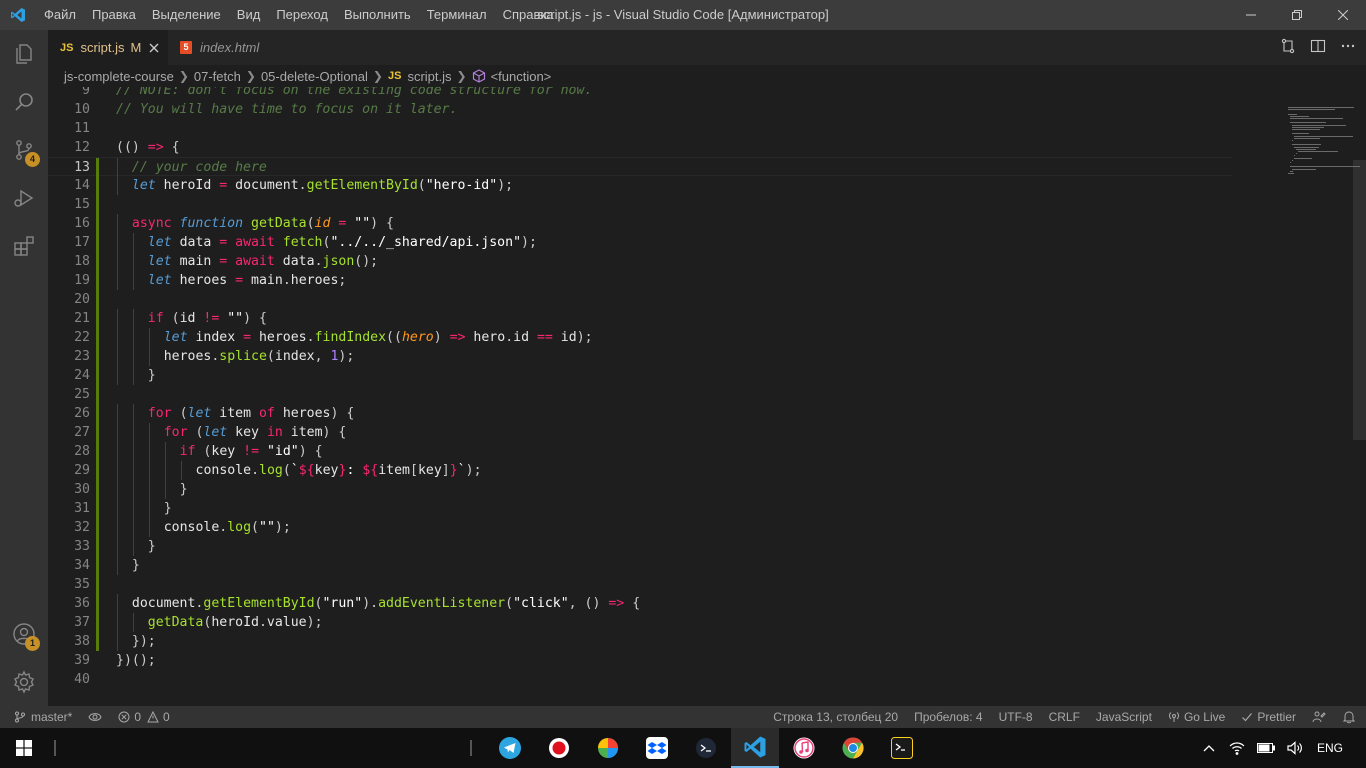 The height and width of the screenshot is (768, 1366). Describe the element at coordinates (640, 489) in the screenshot. I see `code-line: 30}` at that location.